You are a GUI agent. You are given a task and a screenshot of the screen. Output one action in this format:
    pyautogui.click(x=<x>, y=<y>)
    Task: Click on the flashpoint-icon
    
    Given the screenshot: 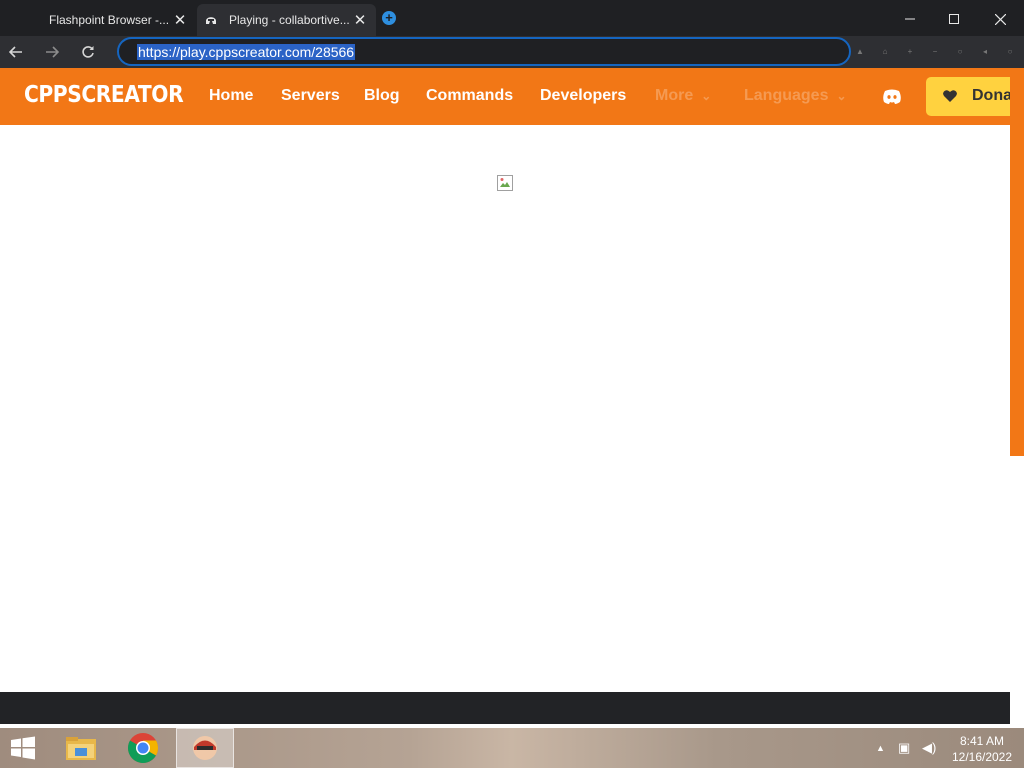 What is the action you would take?
    pyautogui.click(x=205, y=748)
    